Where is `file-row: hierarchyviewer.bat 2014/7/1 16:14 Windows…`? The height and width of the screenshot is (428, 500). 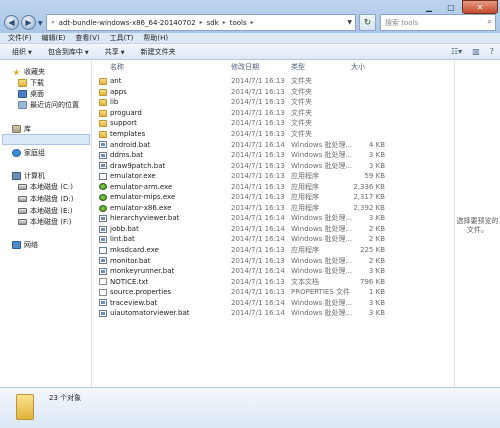 file-row: hierarchyviewer.bat 2014/7/1 16:14 Windows… is located at coordinates (273, 218).